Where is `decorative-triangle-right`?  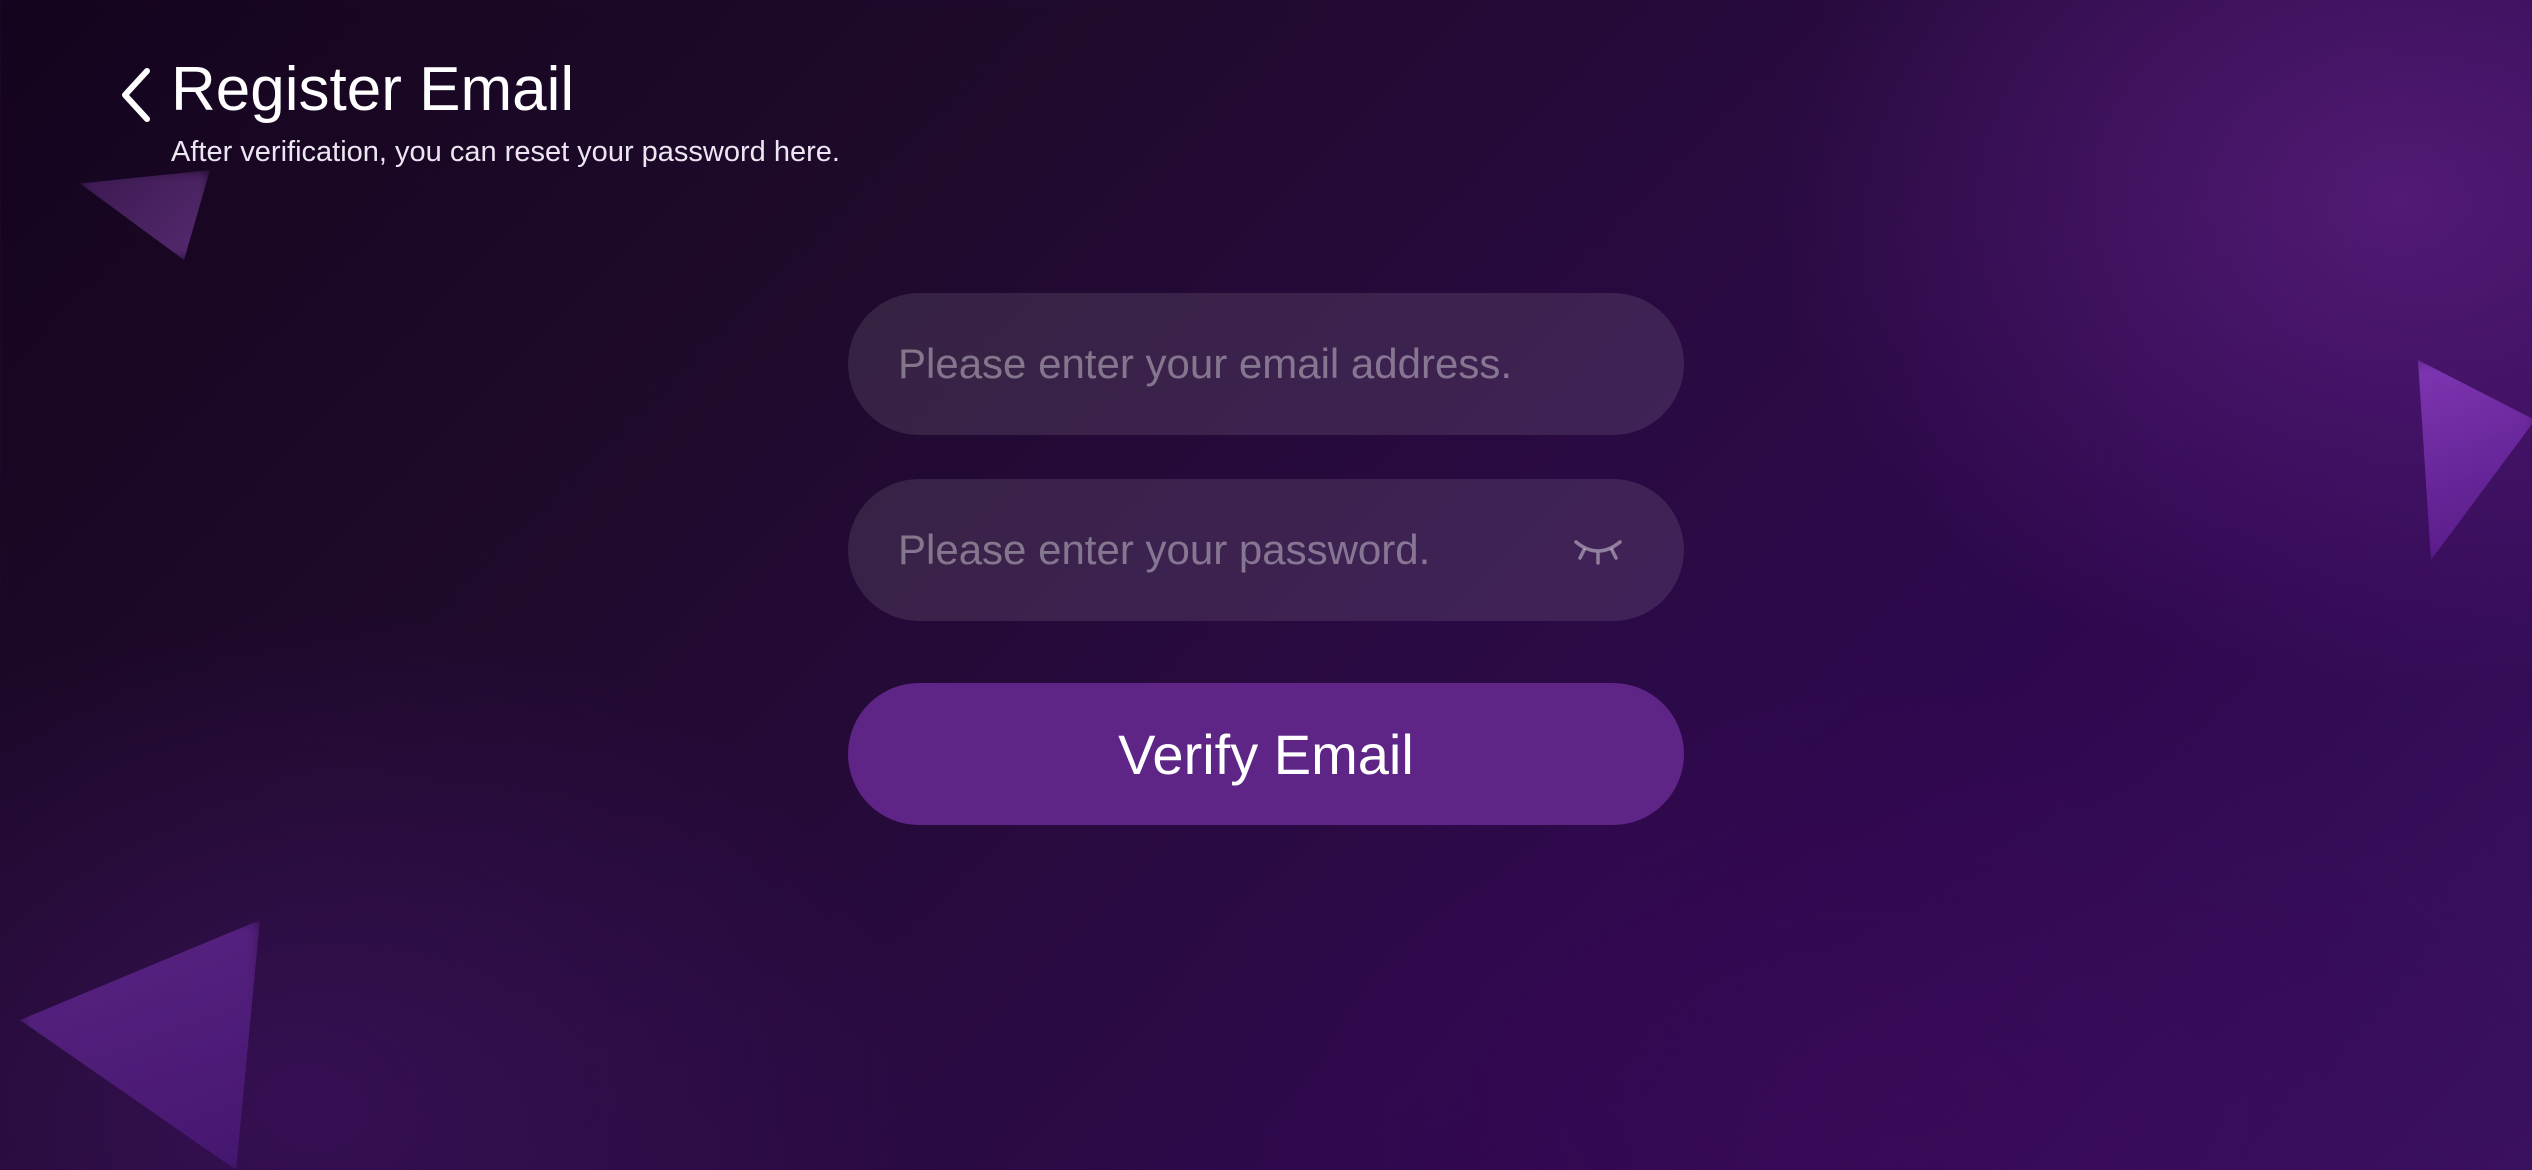
decorative-triangle-right is located at coordinates (2475, 460).